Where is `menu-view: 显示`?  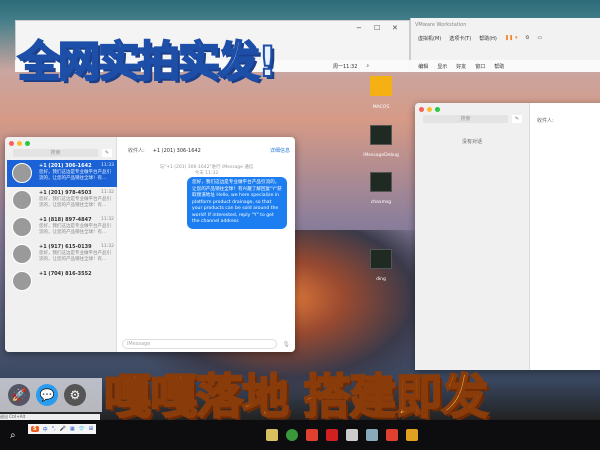 menu-view: 显示 is located at coordinates (442, 66).